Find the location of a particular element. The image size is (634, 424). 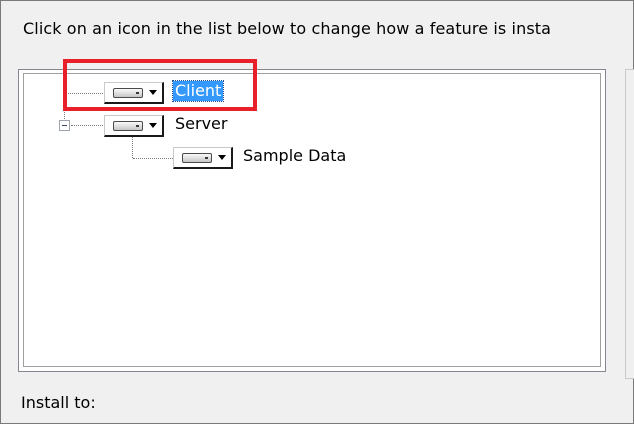

tree-connector-sample-data is located at coordinates (154, 158).